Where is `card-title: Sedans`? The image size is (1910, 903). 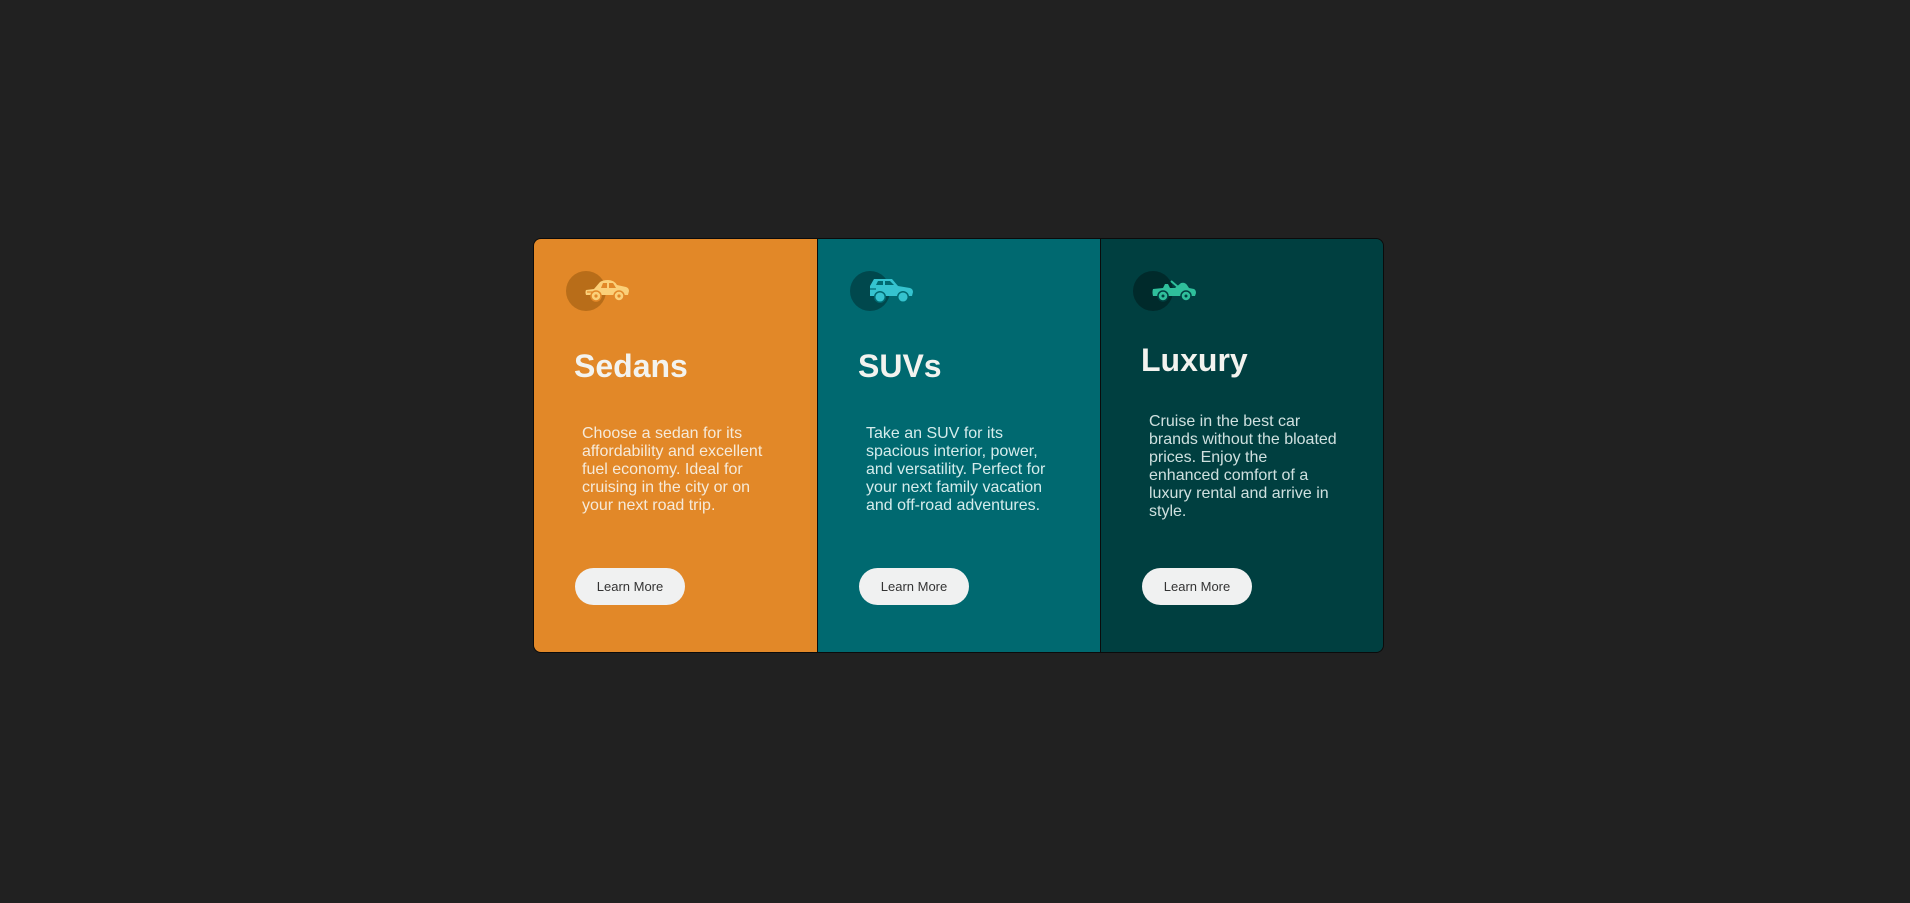
card-title: Sedans is located at coordinates (631, 366).